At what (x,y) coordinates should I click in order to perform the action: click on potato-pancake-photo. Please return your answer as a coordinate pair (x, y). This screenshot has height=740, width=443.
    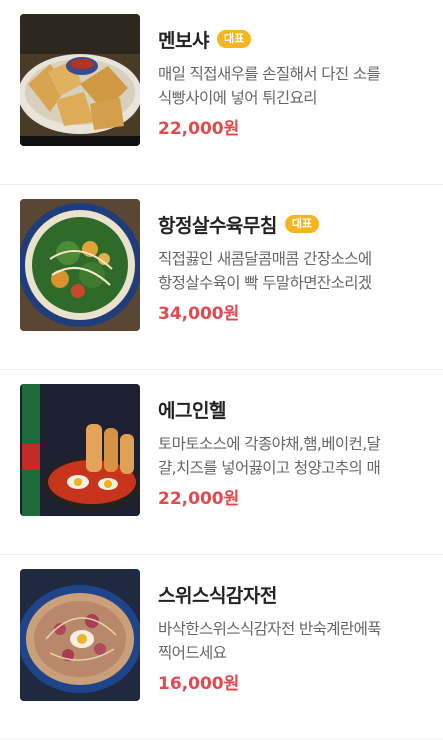
    Looking at the image, I should click on (80, 635).